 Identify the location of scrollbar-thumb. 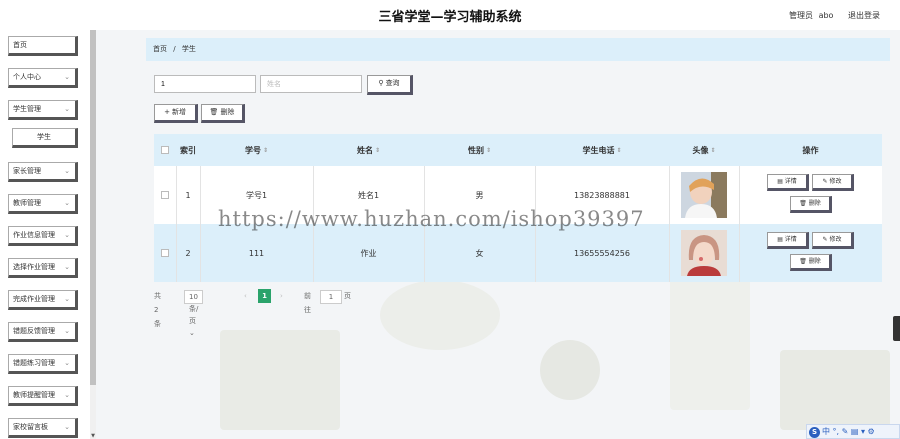
(93, 207).